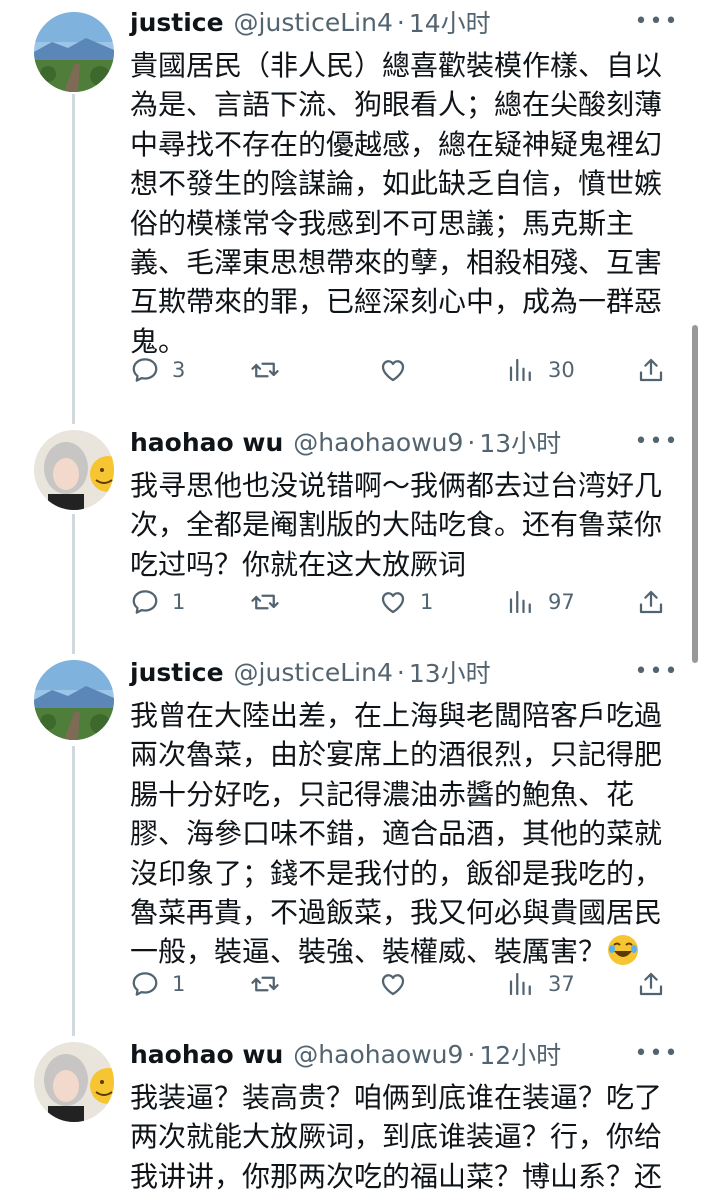 The height and width of the screenshot is (1200, 702). Describe the element at coordinates (540, 370) in the screenshot. I see `views-button: 30` at that location.